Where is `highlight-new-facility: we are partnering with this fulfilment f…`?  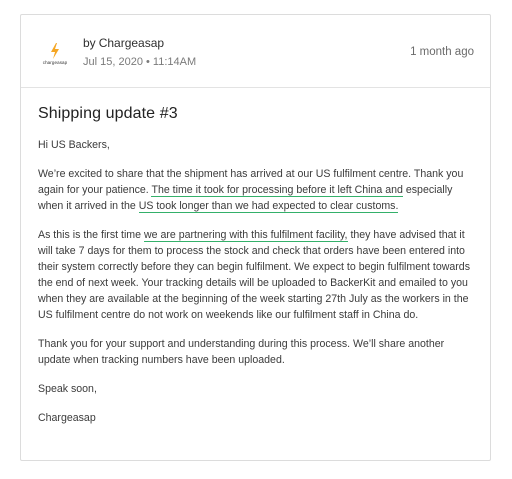 highlight-new-facility: we are partnering with this fulfilment f… is located at coordinates (245, 235).